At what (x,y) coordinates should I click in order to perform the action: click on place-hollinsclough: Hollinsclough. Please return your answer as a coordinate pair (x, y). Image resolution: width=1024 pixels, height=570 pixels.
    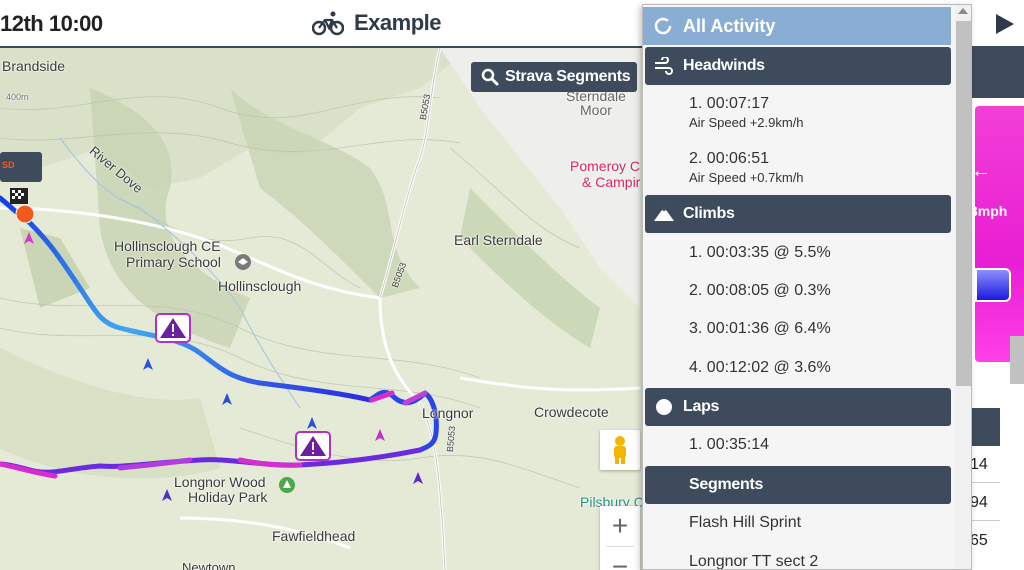
    Looking at the image, I should click on (260, 286).